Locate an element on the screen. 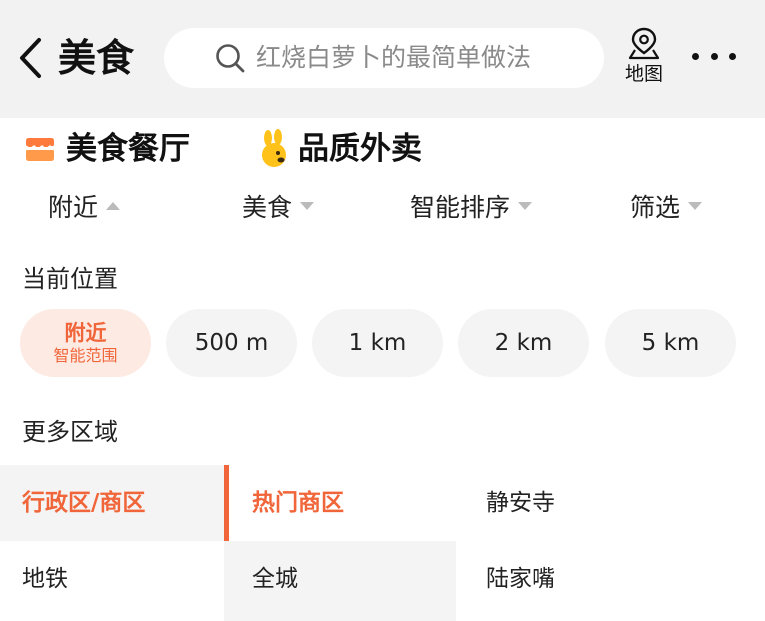  more-areas-title: 更多区域 is located at coordinates (70, 432).